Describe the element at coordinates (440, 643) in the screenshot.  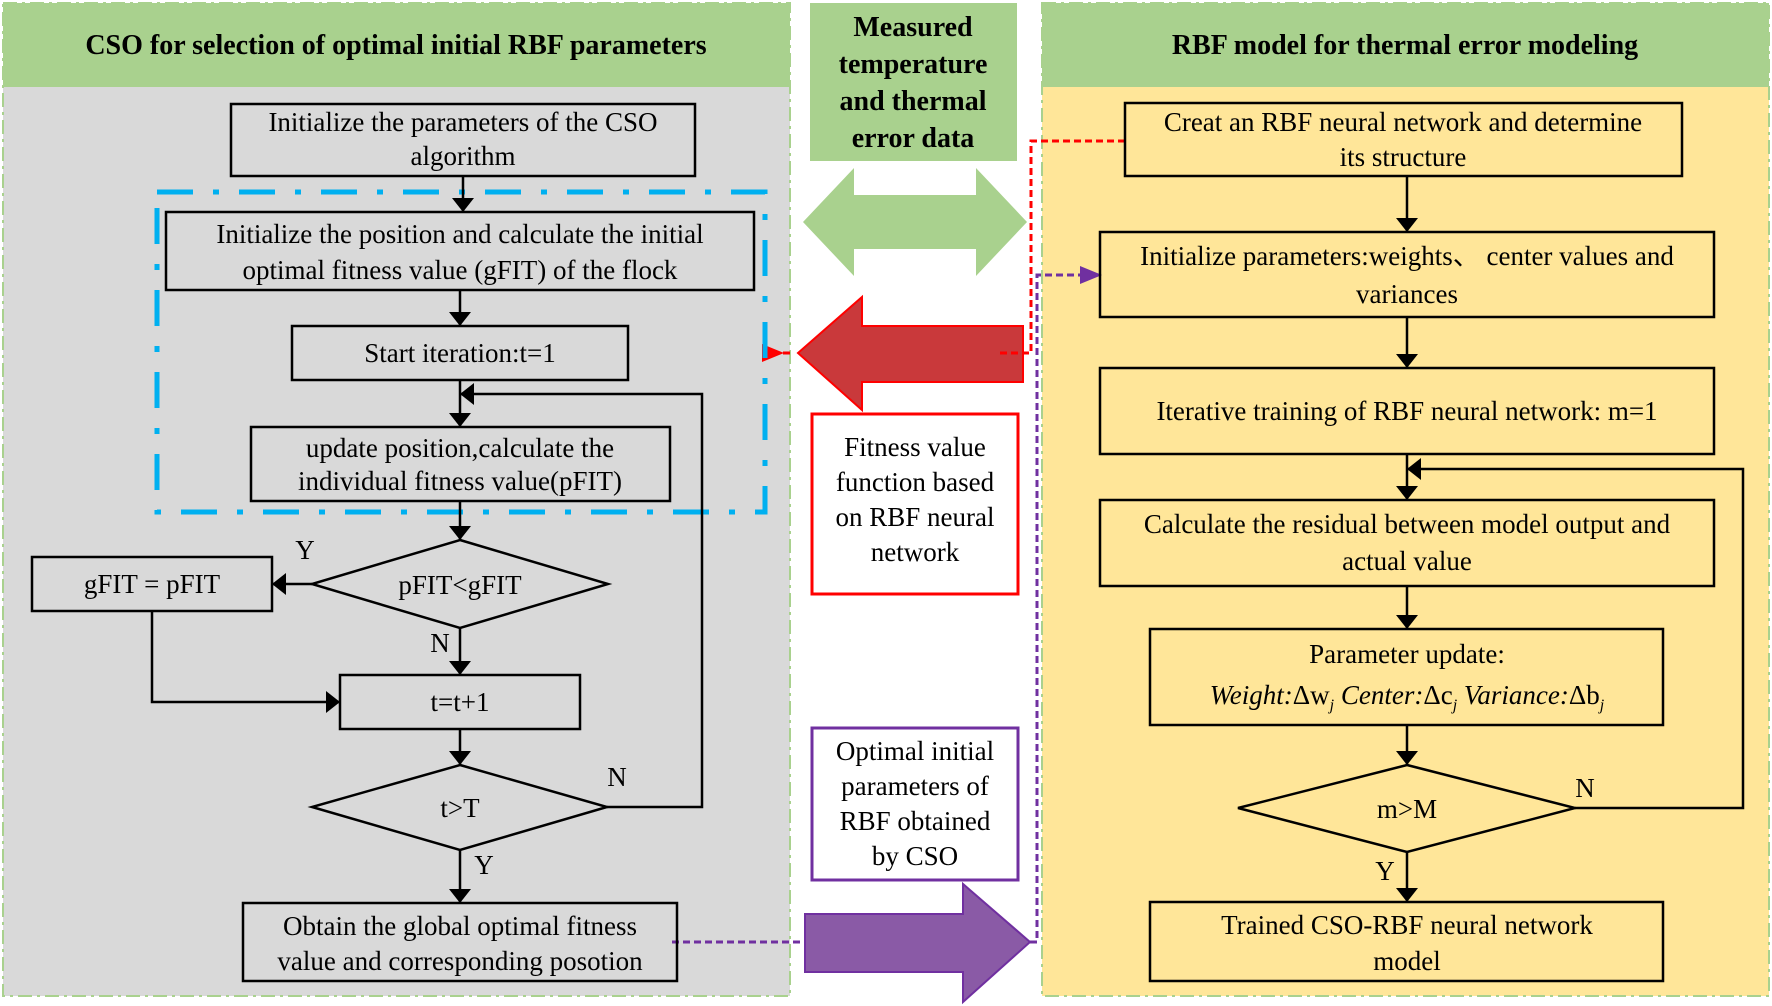
I see `label-pfit-no: N` at that location.